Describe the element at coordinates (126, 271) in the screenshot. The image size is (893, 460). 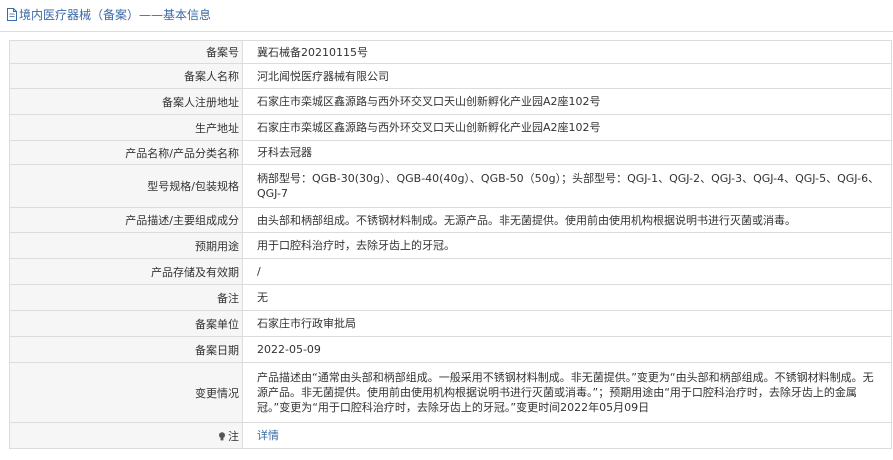
I see `row-label: 产品存储及有效期` at that location.